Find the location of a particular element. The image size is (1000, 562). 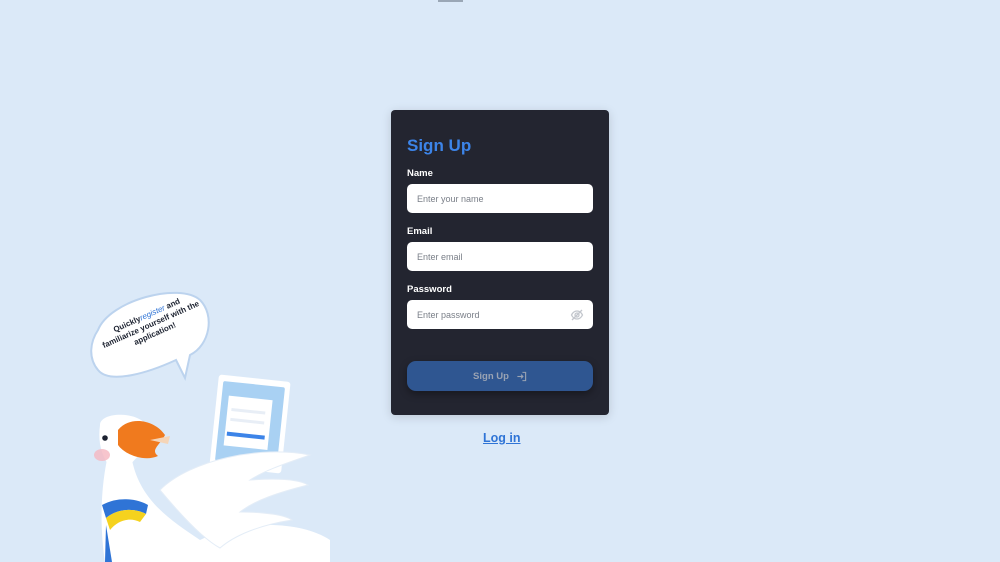

login-arrow-icon is located at coordinates (522, 376).